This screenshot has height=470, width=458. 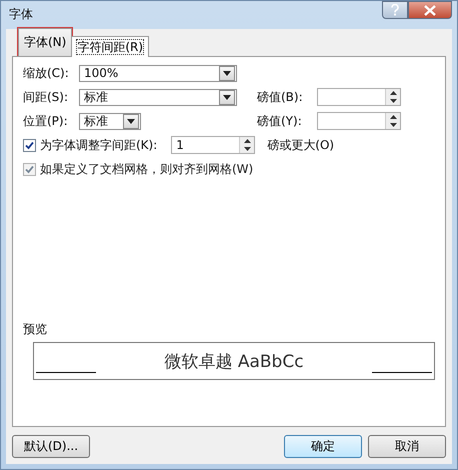 What do you see at coordinates (45, 42) in the screenshot?
I see `tab: 字体(N)` at bounding box center [45, 42].